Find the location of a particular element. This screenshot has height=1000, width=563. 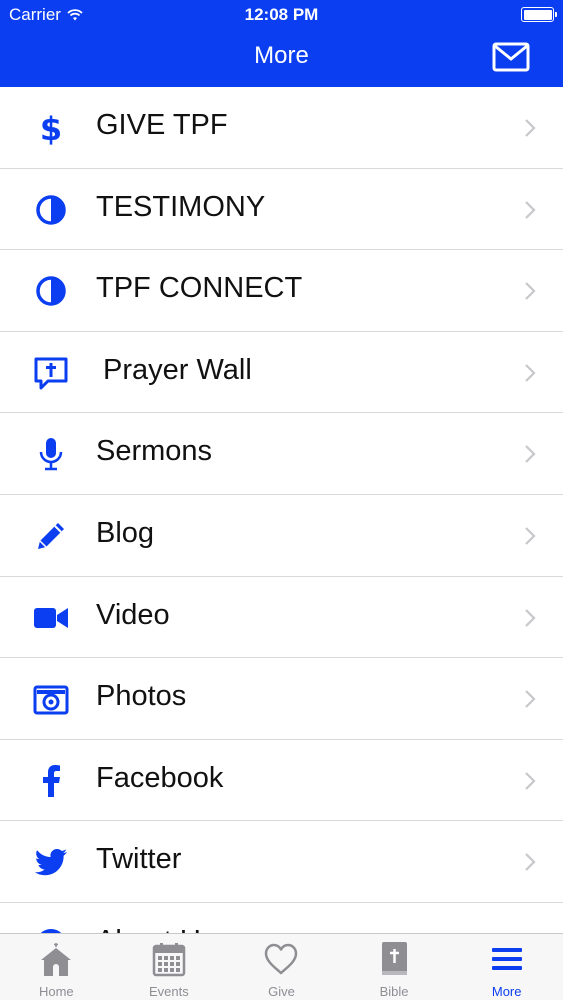

menu-item-label: GIVE TPF is located at coordinates (162, 125).